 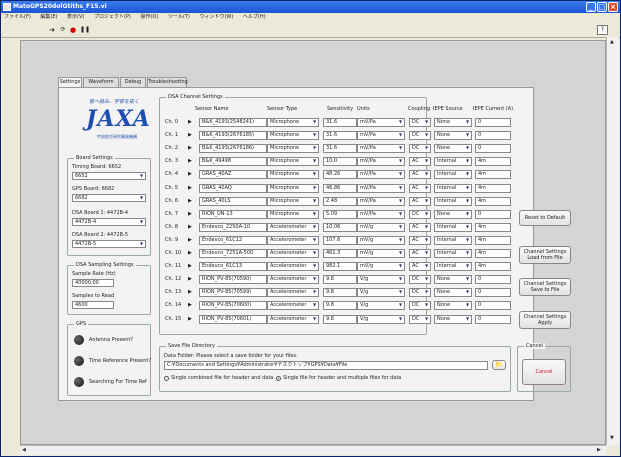 I want to click on save-to-file-button: Channel Settings Save to File, so click(x=545, y=287).